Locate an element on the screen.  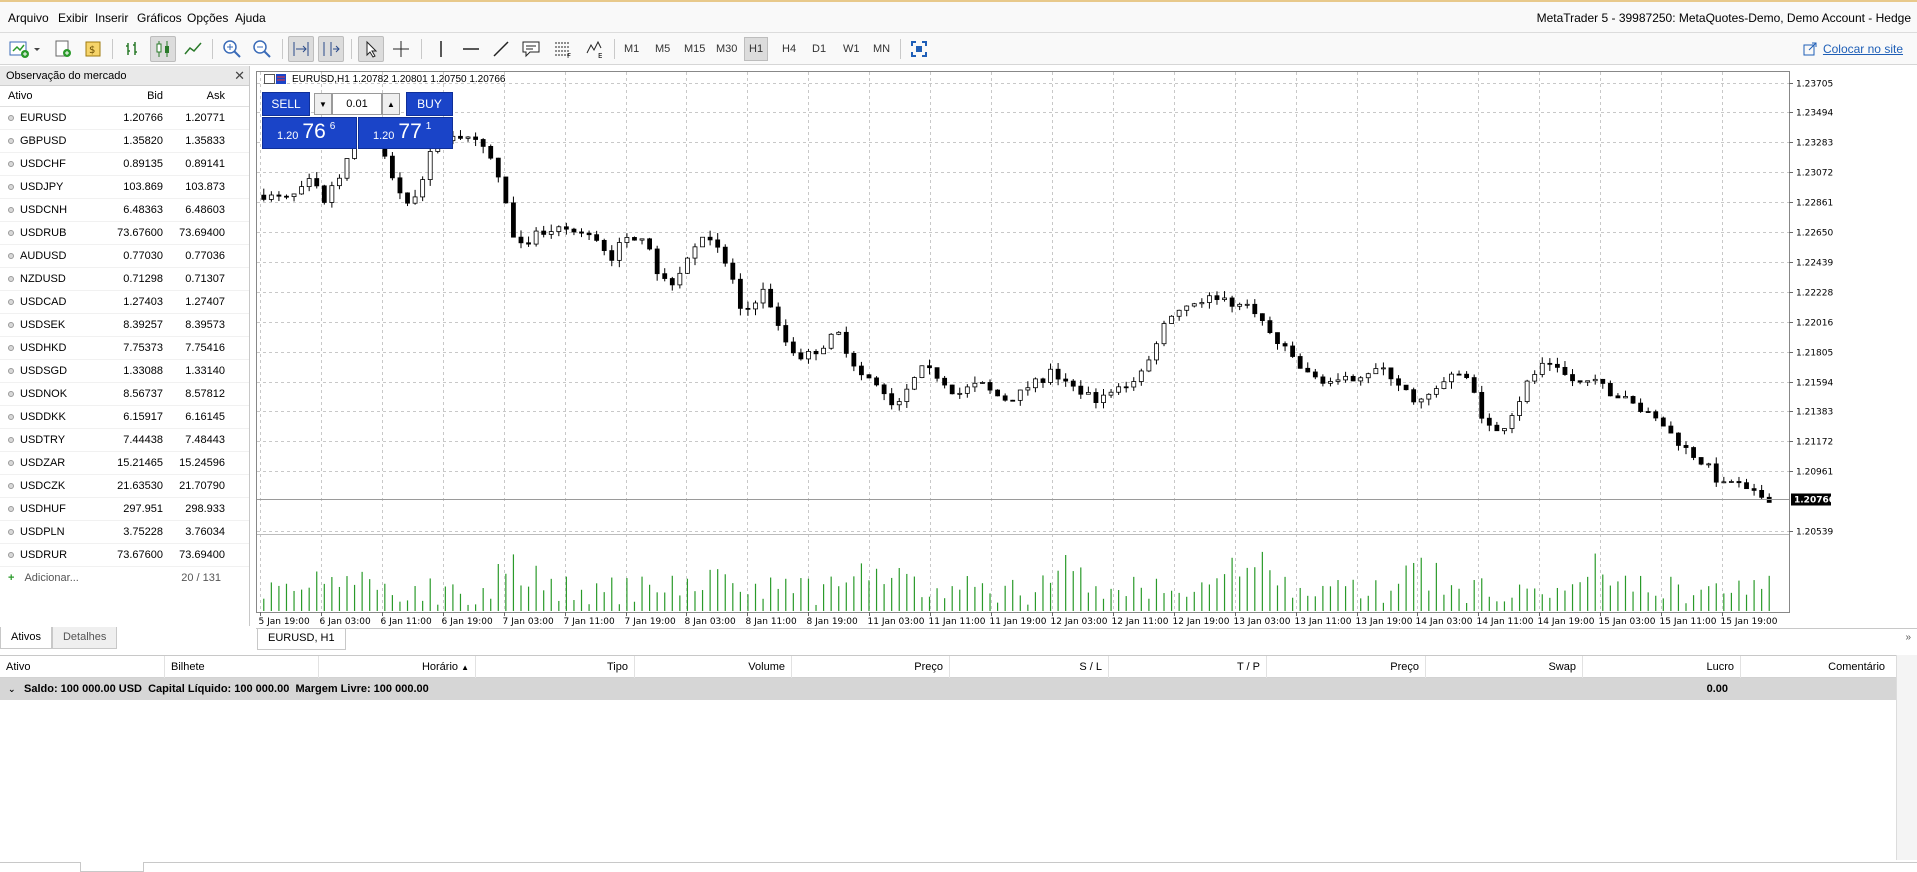
market-watch-row: USDHKD 7.75373 7.75416 is located at coordinates (124, 348).